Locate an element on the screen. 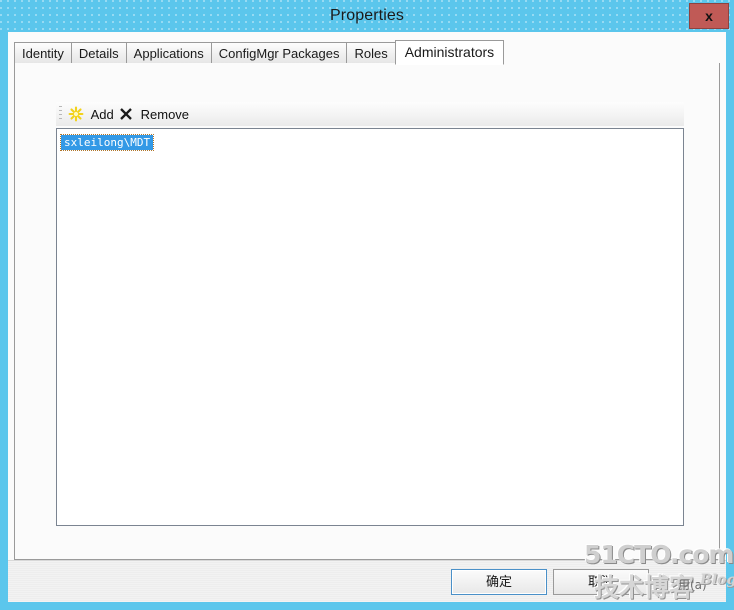 The height and width of the screenshot is (610, 734). add-button: Add is located at coordinates (91, 114).